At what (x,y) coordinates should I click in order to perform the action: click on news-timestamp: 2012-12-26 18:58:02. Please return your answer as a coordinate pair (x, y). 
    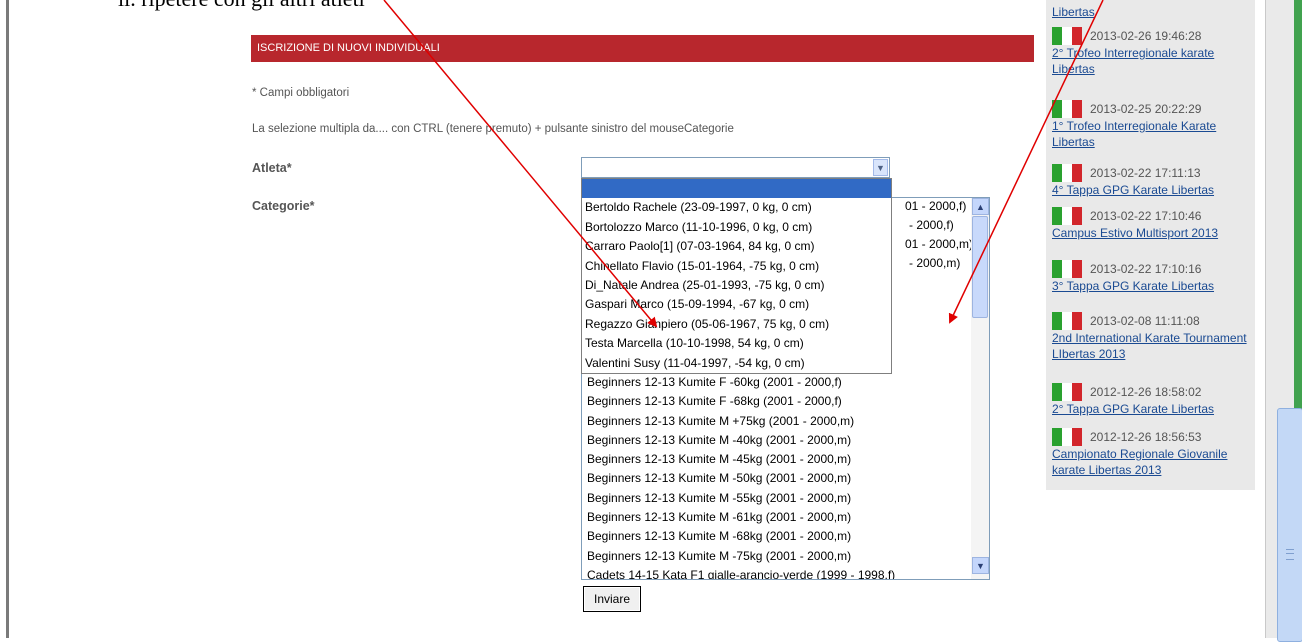
    Looking at the image, I should click on (1146, 392).